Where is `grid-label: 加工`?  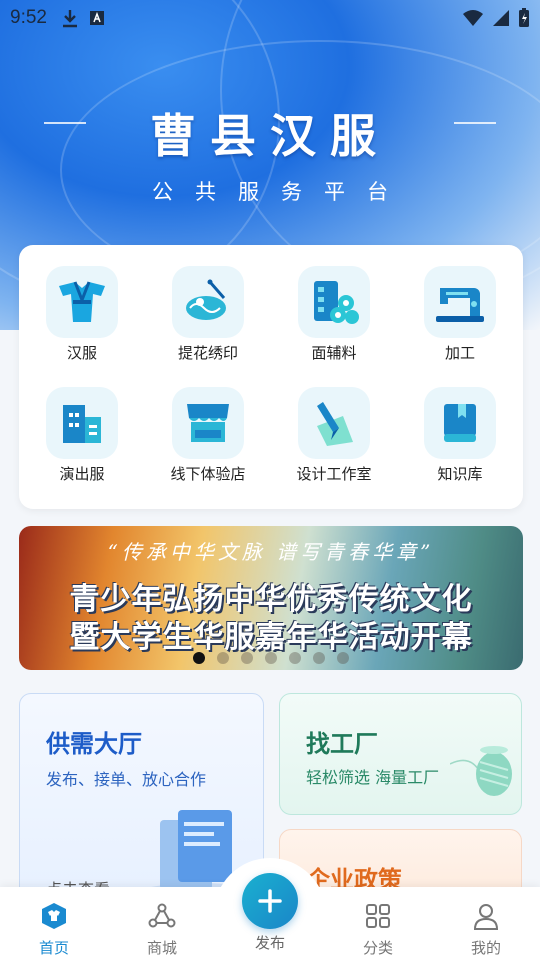
grid-label: 加工 is located at coordinates (459, 353).